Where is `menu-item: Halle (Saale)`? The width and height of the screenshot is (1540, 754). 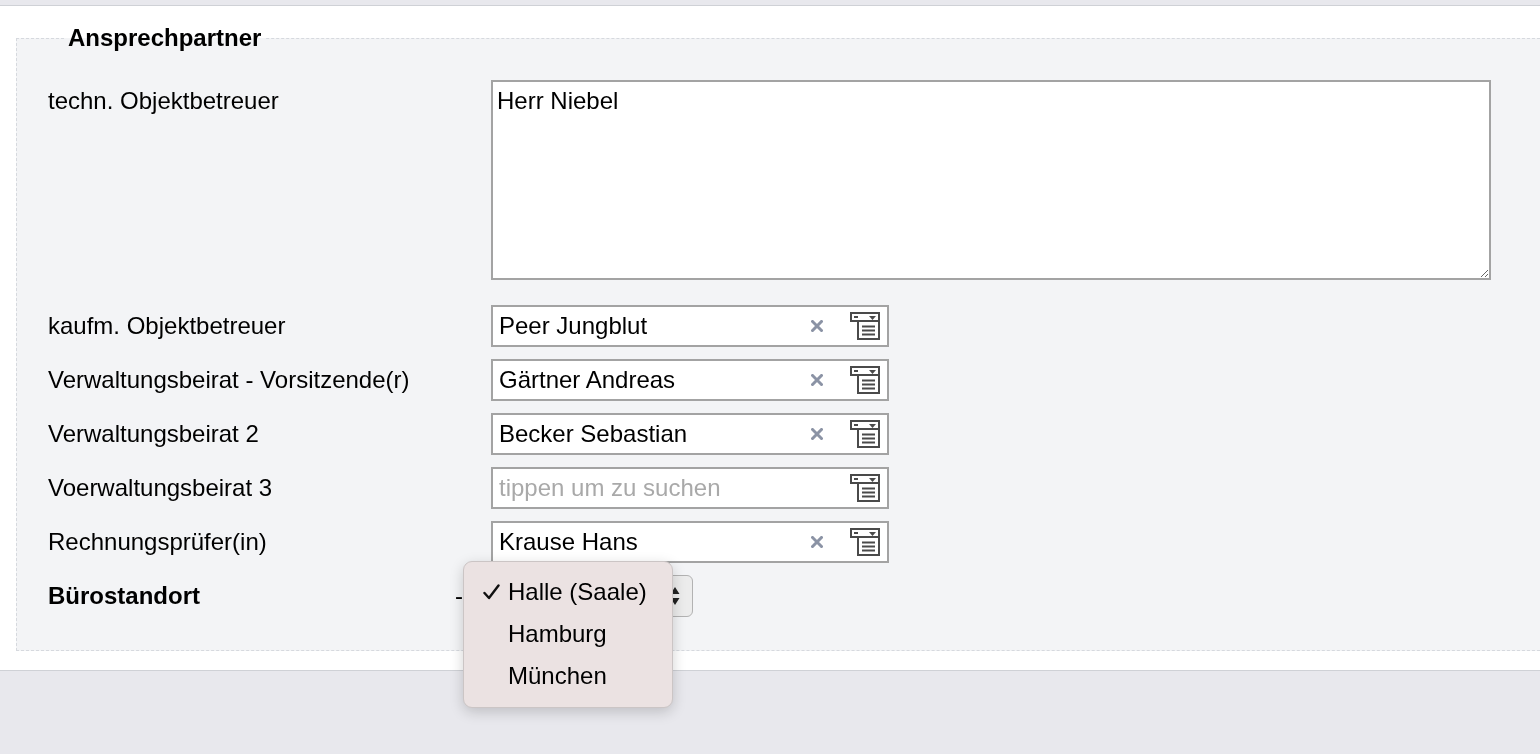
menu-item: Halle (Saale) is located at coordinates (568, 592).